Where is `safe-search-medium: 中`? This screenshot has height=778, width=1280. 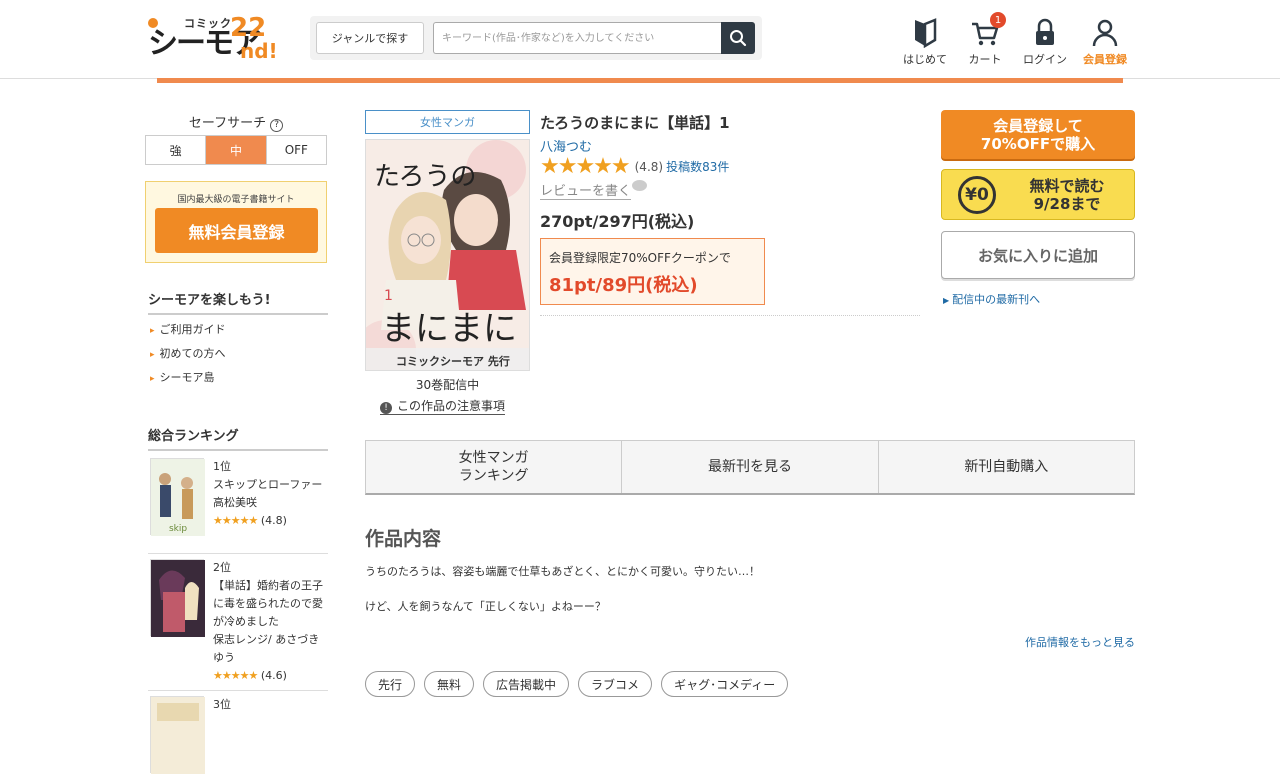
safe-search-medium: 中 is located at coordinates (236, 150).